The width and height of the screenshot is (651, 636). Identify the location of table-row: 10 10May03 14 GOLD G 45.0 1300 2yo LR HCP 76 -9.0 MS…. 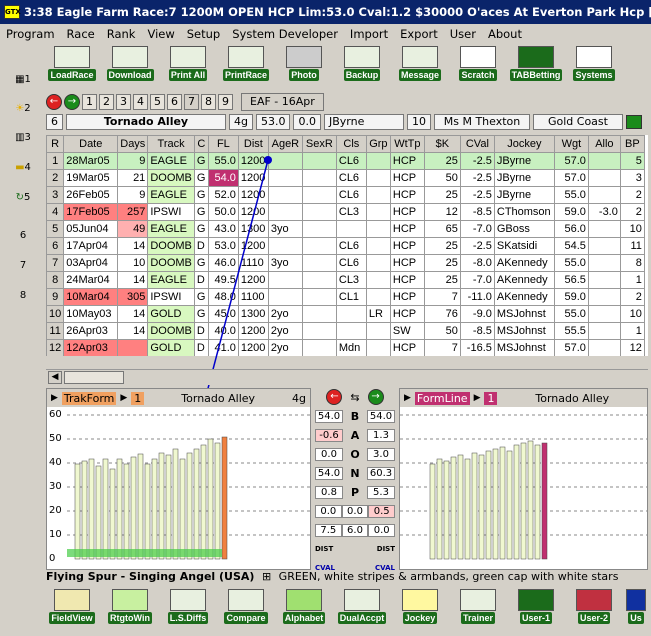
(345, 314).